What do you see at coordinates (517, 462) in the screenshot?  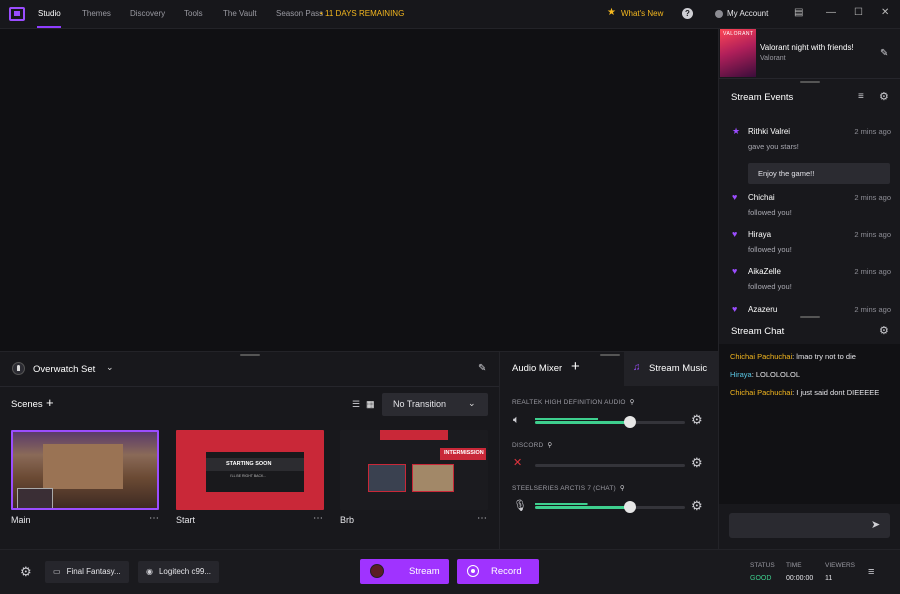 I see `mic-muted-icon: ✕` at bounding box center [517, 462].